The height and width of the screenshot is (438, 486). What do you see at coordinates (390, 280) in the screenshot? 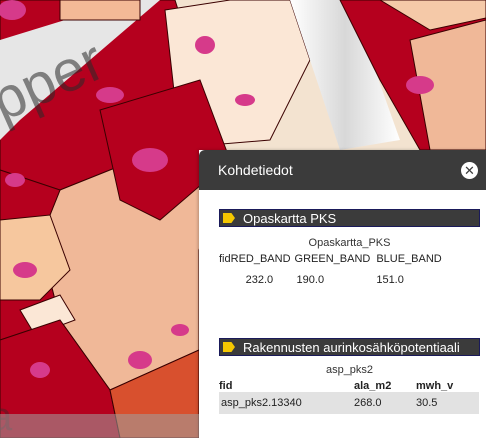
I see `table-cell: 151.0` at bounding box center [390, 280].